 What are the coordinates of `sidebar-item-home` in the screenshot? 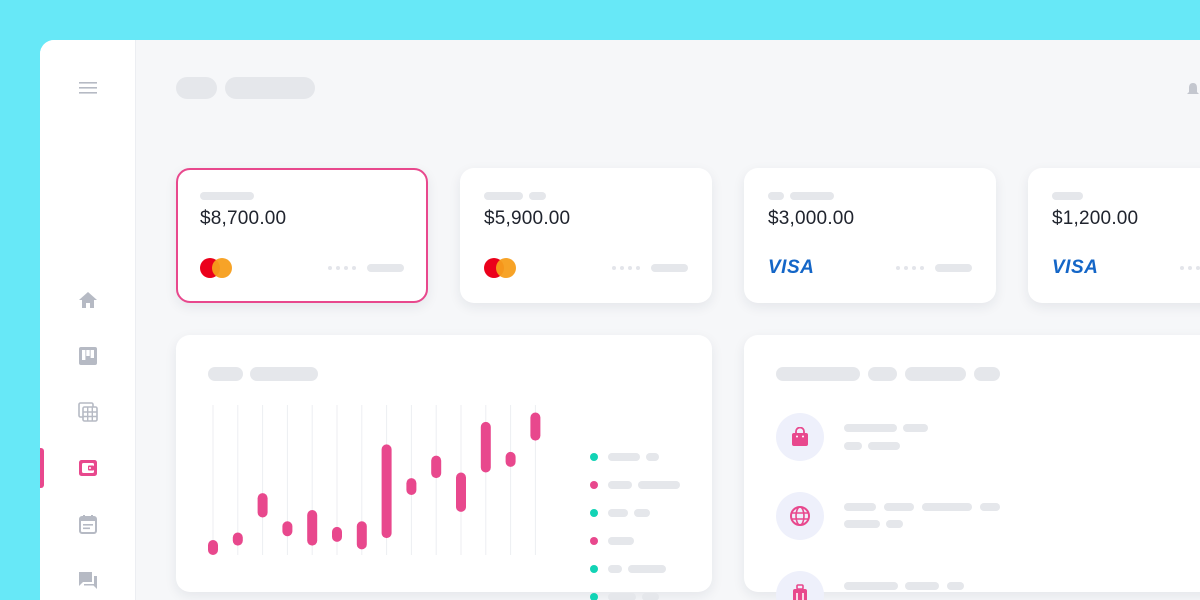 It's located at (88, 300).